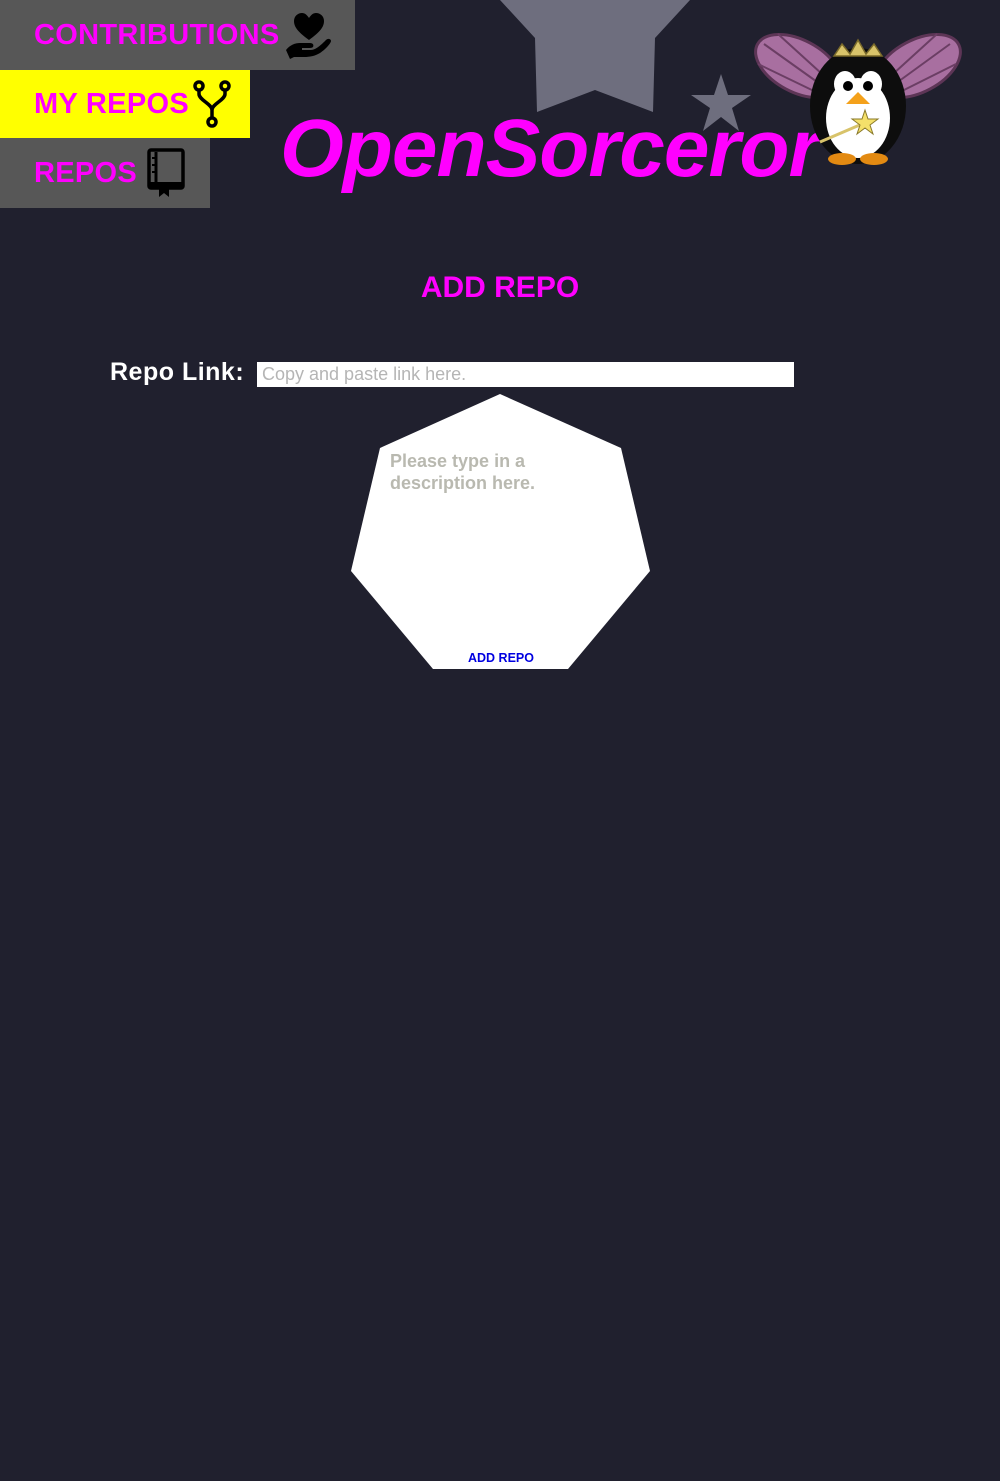 This screenshot has height=1481, width=1000. Describe the element at coordinates (167, 173) in the screenshot. I see `repo-book-icon` at that location.